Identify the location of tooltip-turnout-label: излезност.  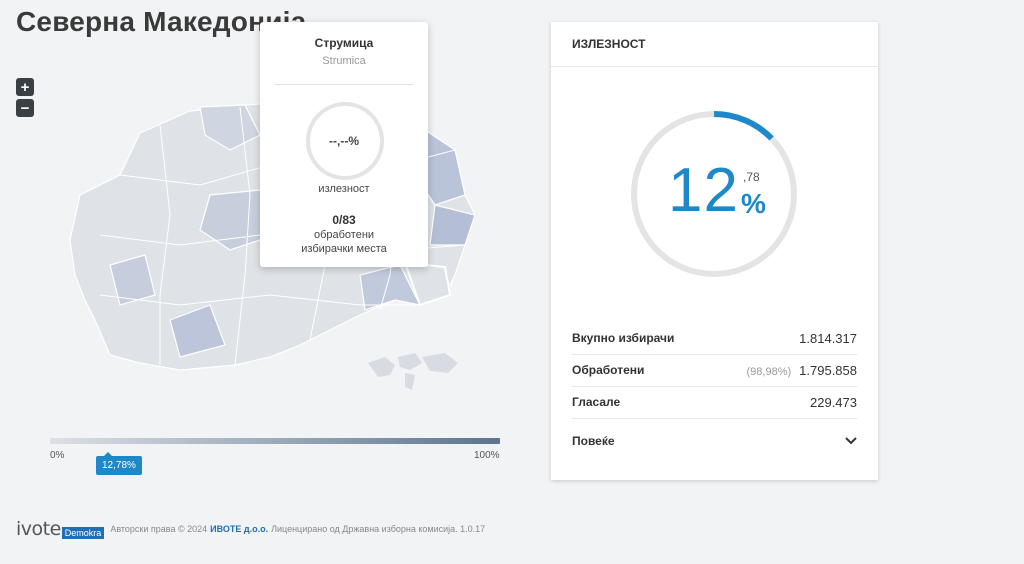
(344, 189).